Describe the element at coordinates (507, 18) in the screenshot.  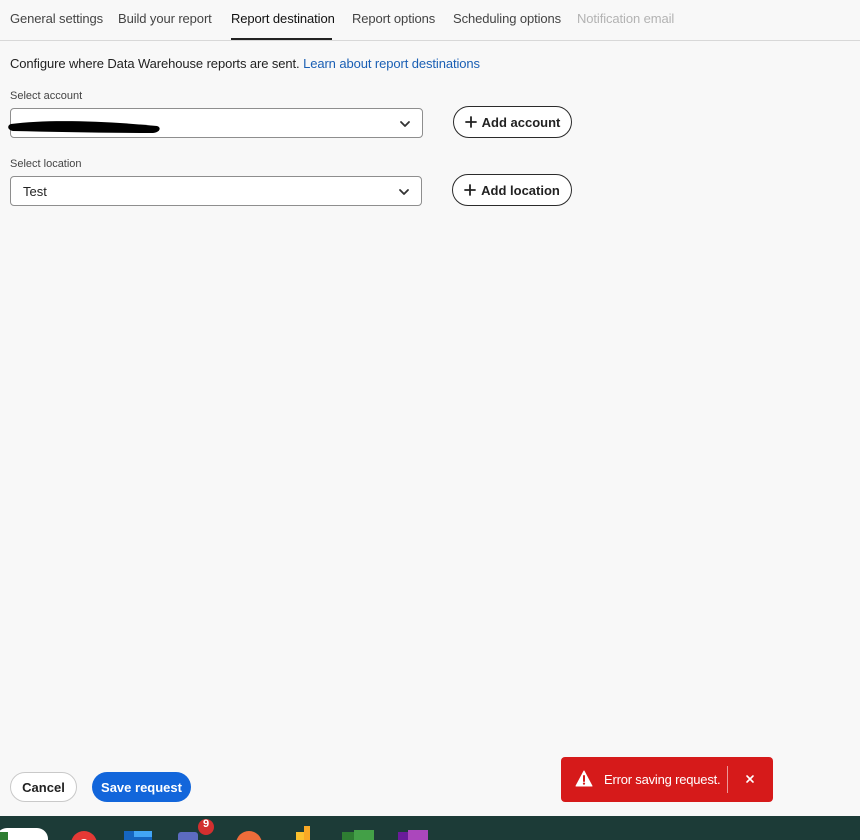
I see `tab-scheduling-options: Scheduling options` at that location.